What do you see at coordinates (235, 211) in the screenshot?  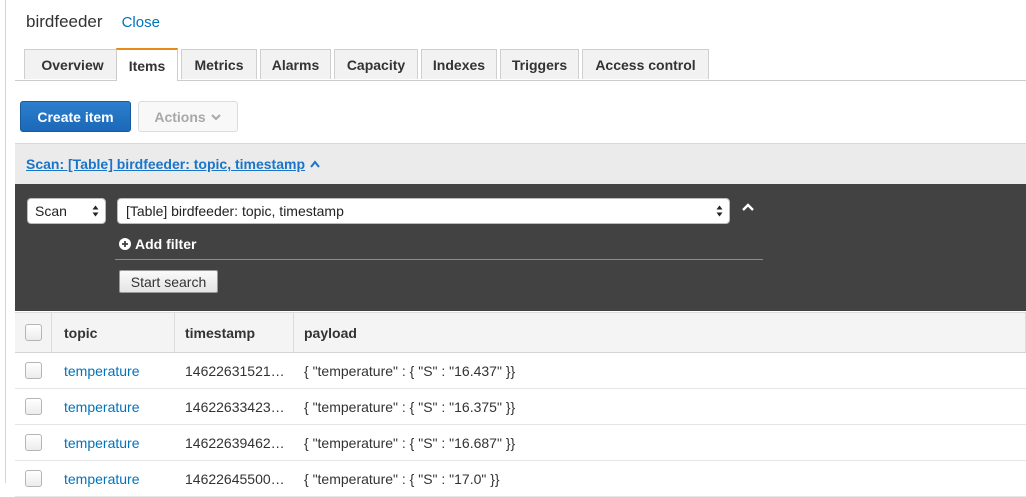 I see `table-index-value: [Table] birdfeeder: topic, timestamp` at bounding box center [235, 211].